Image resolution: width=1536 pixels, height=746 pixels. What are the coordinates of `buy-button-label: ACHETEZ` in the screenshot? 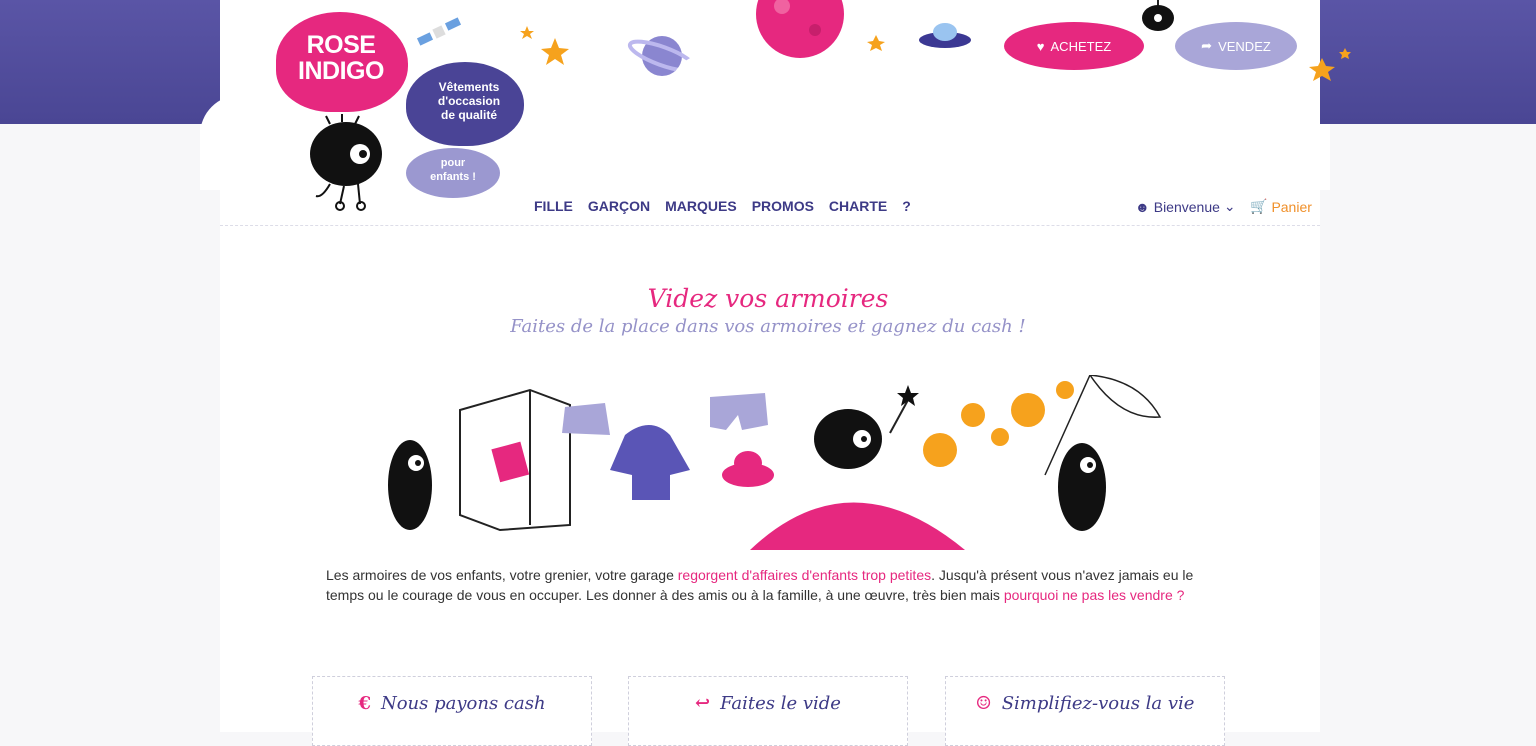 It's located at (1081, 46).